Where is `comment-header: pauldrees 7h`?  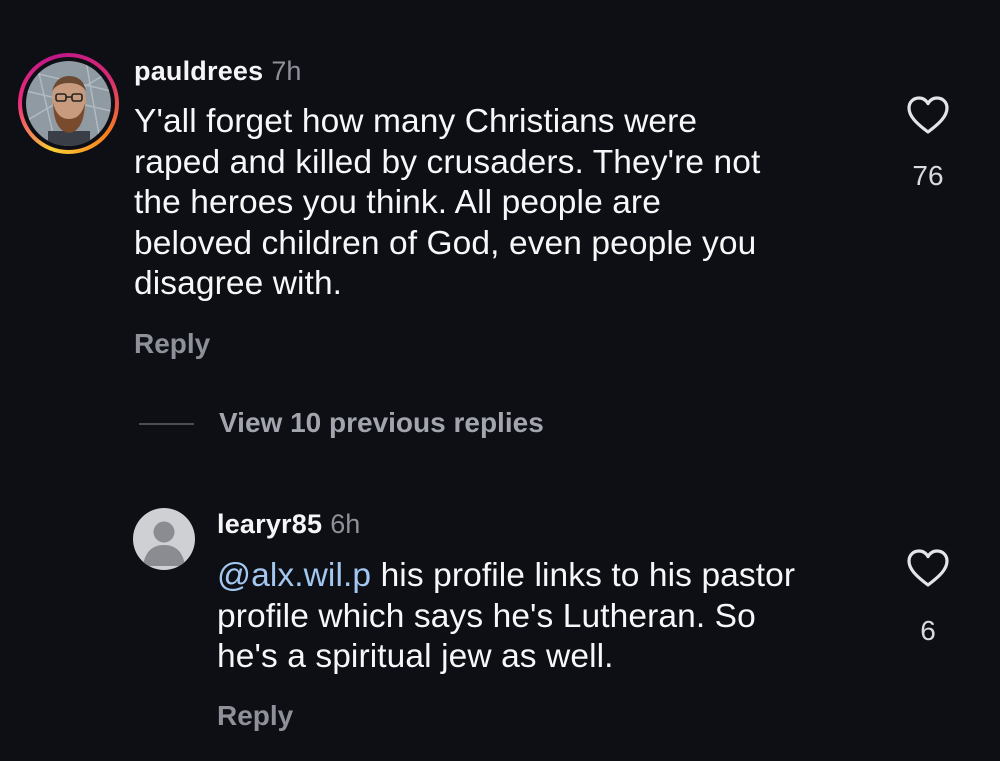
comment-header: pauldrees 7h is located at coordinates (217, 71).